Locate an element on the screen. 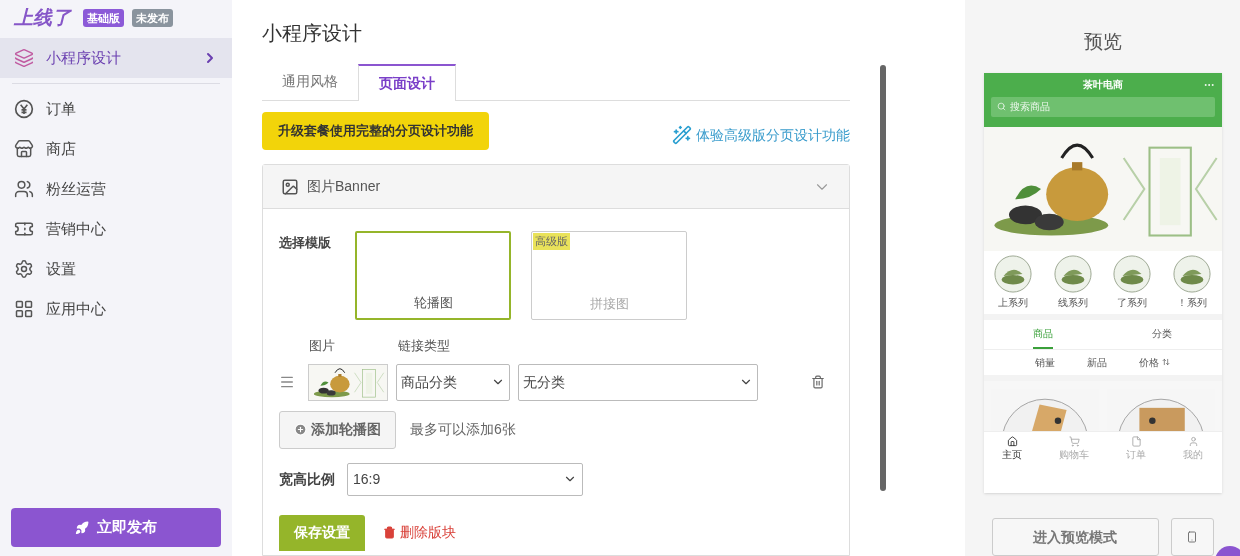  home-icon is located at coordinates (1012, 441).